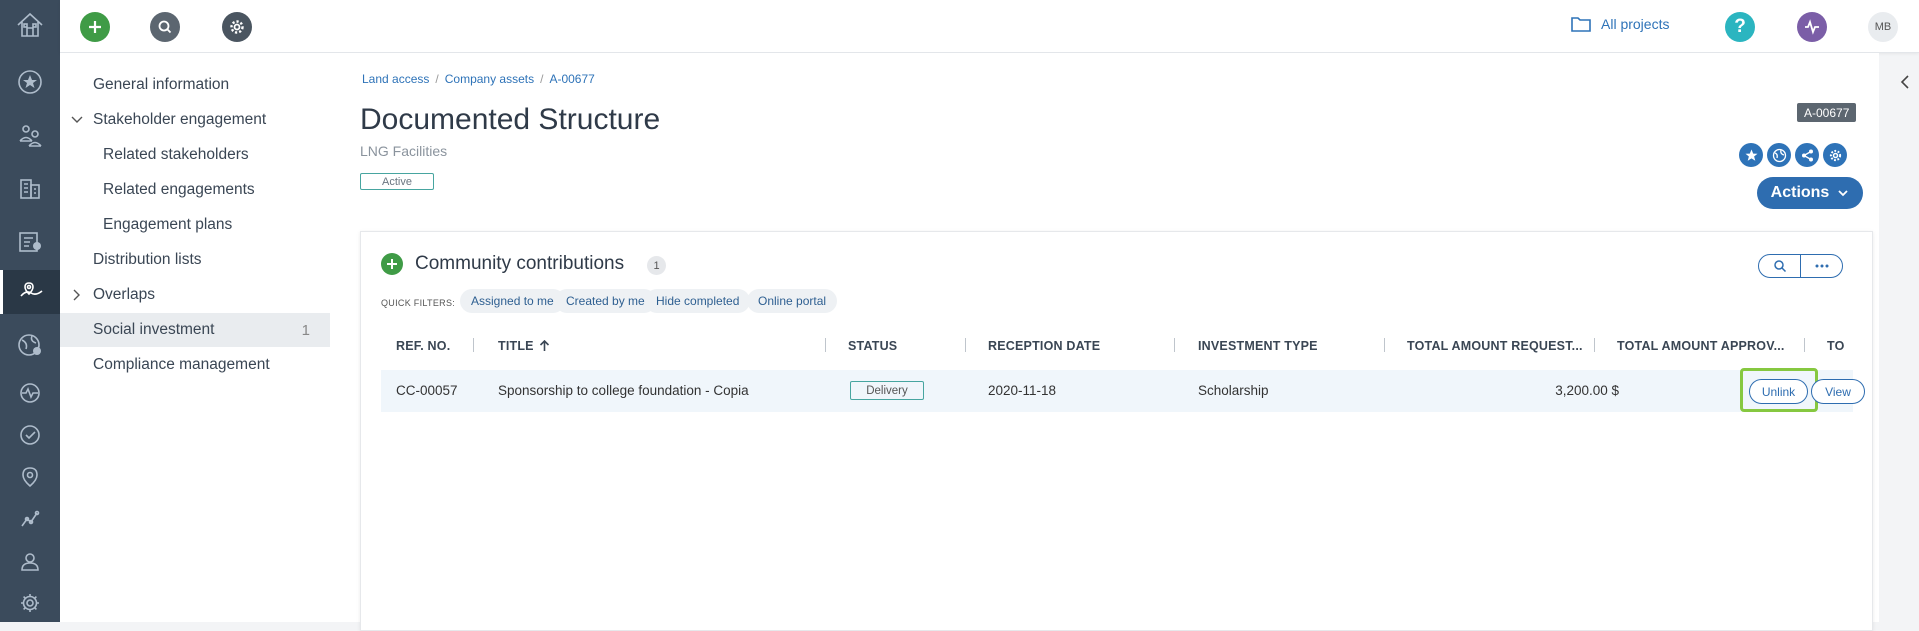  Describe the element at coordinates (1635, 24) in the screenshot. I see `all-projects-label: All projects` at that location.